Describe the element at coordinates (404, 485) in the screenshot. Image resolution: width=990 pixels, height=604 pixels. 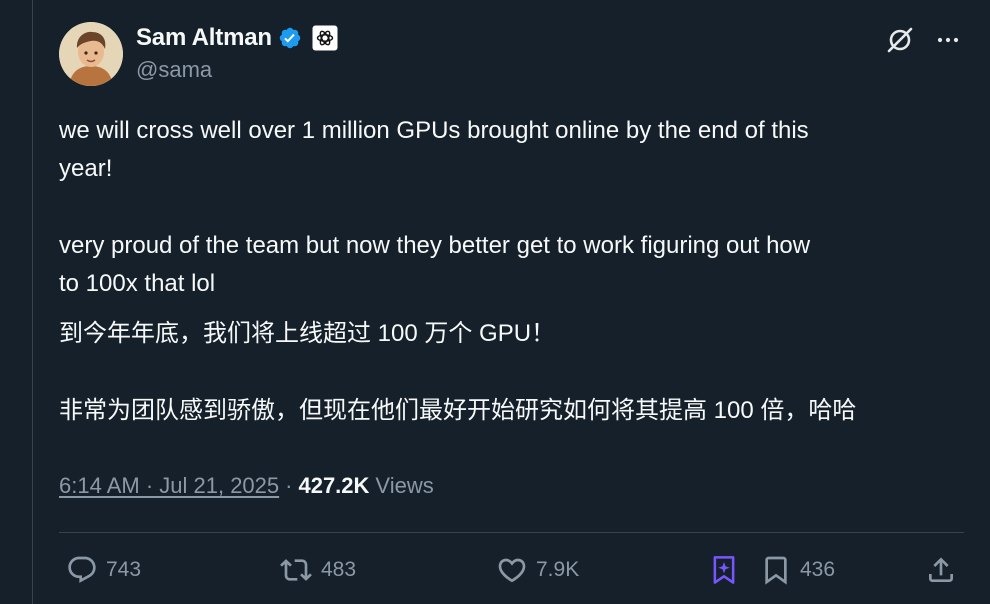
I see `views-label: Views` at that location.